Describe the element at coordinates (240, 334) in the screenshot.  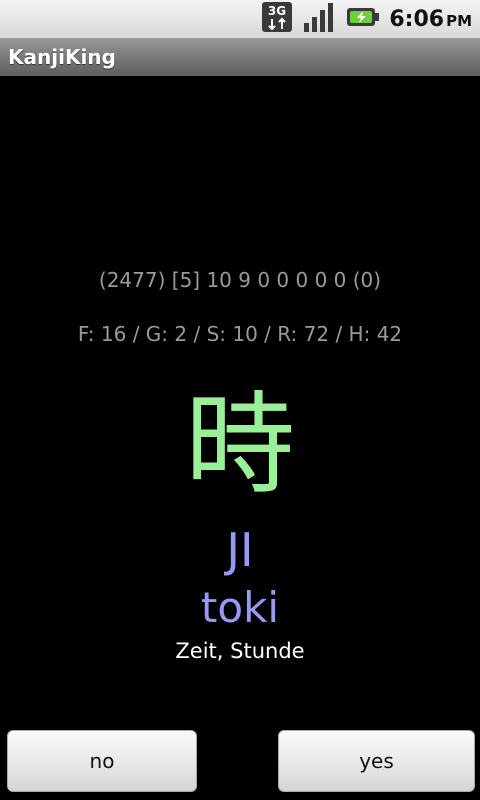
I see `card-stats-line-2: F: 16 / G: 2 / S: 10 / R: 72 / H: 42` at that location.